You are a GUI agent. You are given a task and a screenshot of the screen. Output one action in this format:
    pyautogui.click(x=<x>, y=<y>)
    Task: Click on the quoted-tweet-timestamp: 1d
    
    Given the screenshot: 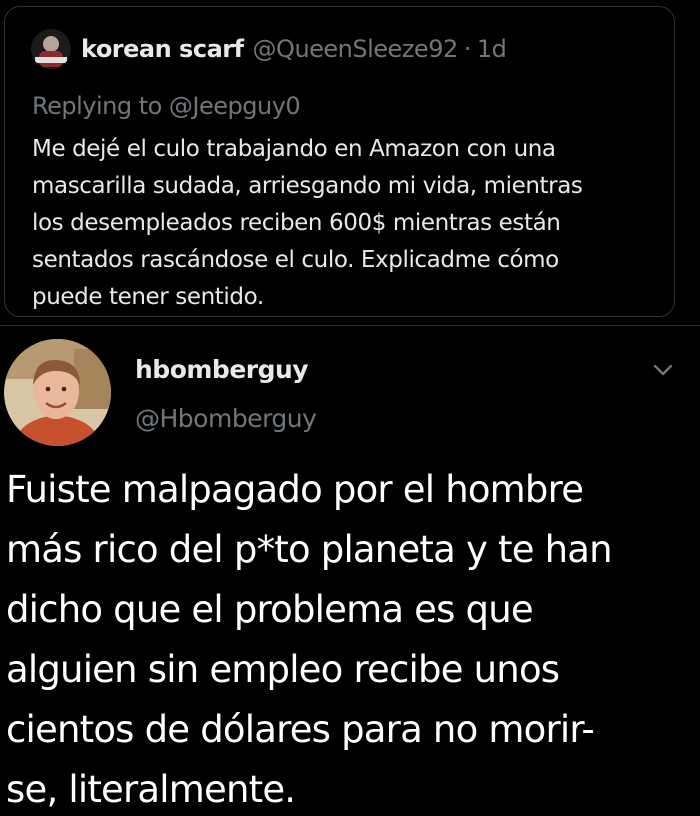 What is the action you would take?
    pyautogui.click(x=492, y=49)
    